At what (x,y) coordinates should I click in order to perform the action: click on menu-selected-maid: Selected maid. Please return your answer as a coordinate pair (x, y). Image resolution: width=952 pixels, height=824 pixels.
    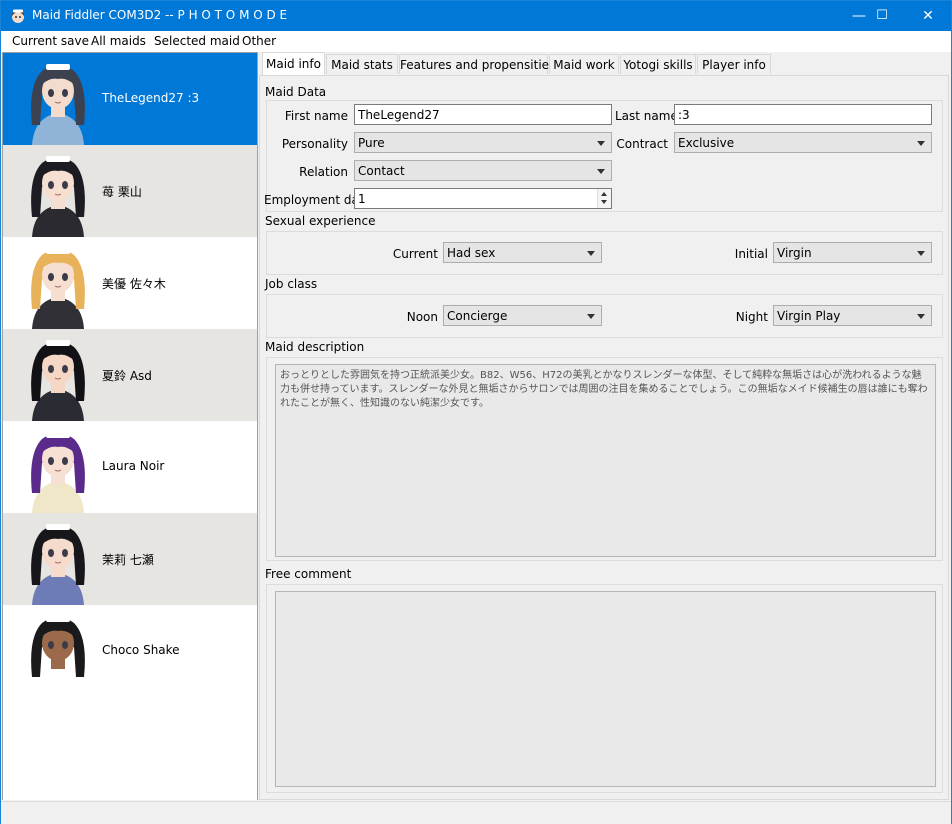
    Looking at the image, I should click on (197, 41).